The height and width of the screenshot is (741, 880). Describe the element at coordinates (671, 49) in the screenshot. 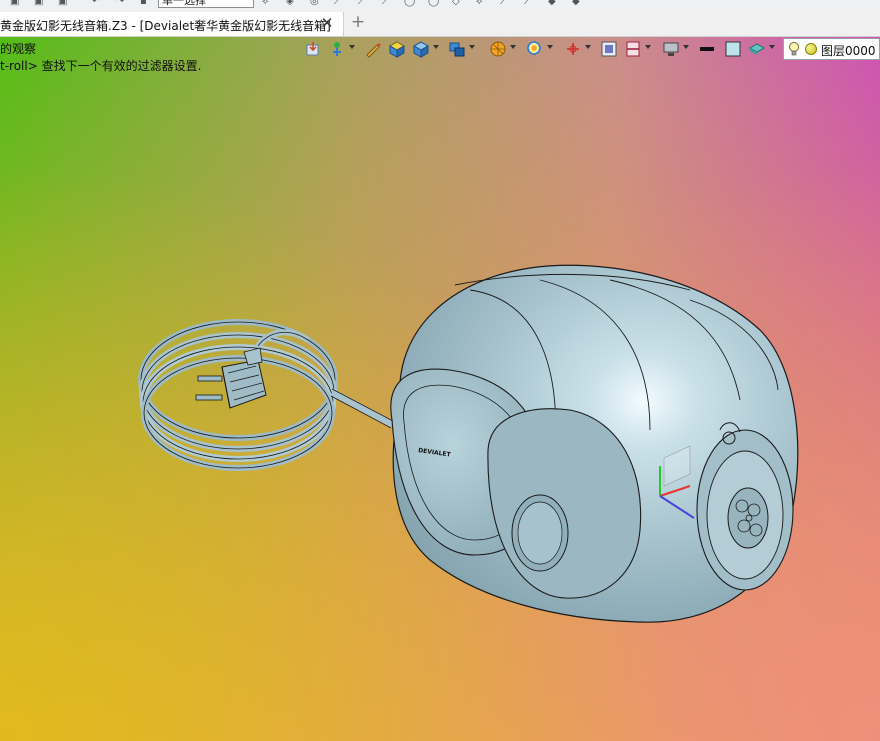

I see `display-icon` at that location.